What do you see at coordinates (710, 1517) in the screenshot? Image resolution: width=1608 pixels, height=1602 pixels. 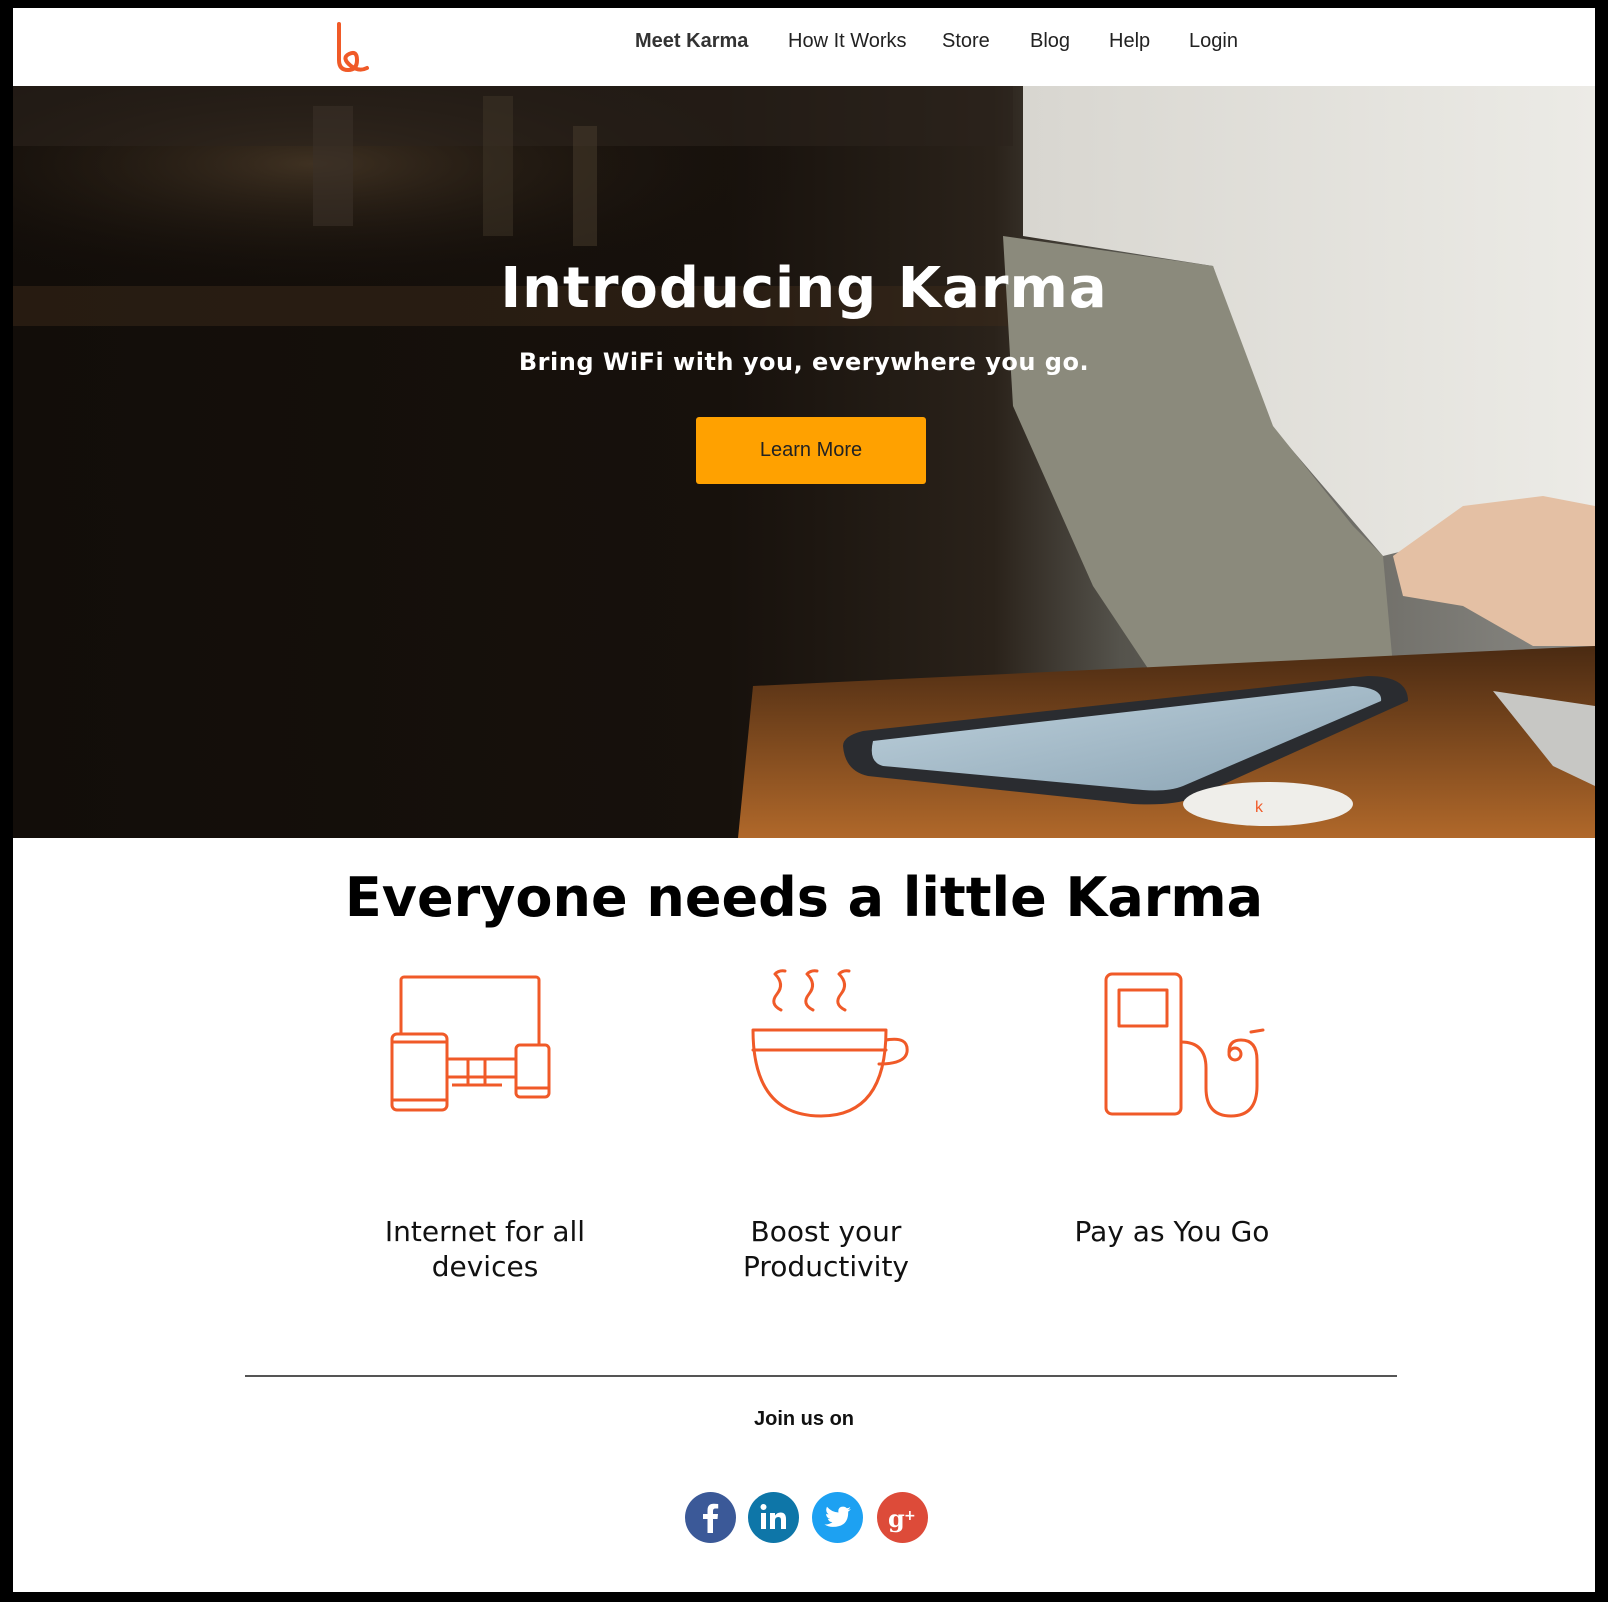 I see `facebook-icon` at bounding box center [710, 1517].